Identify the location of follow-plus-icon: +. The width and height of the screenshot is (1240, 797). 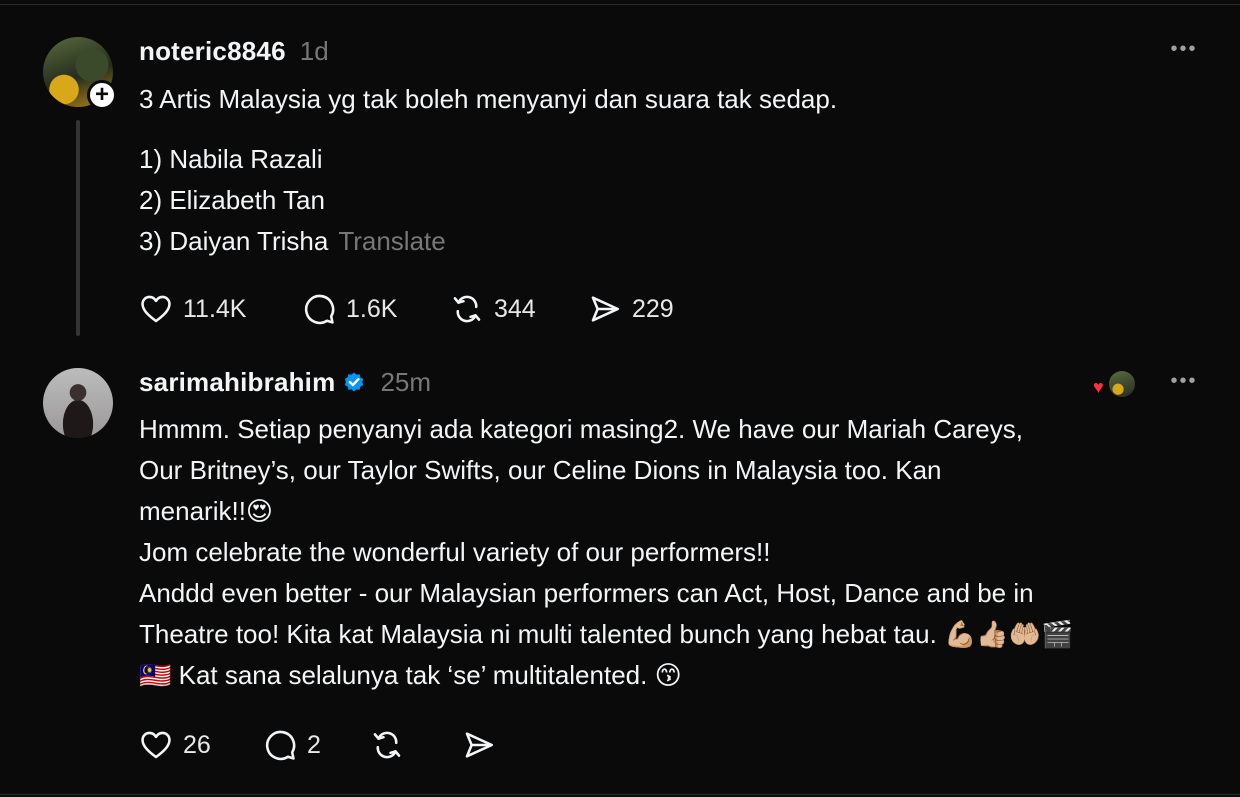
(102, 95).